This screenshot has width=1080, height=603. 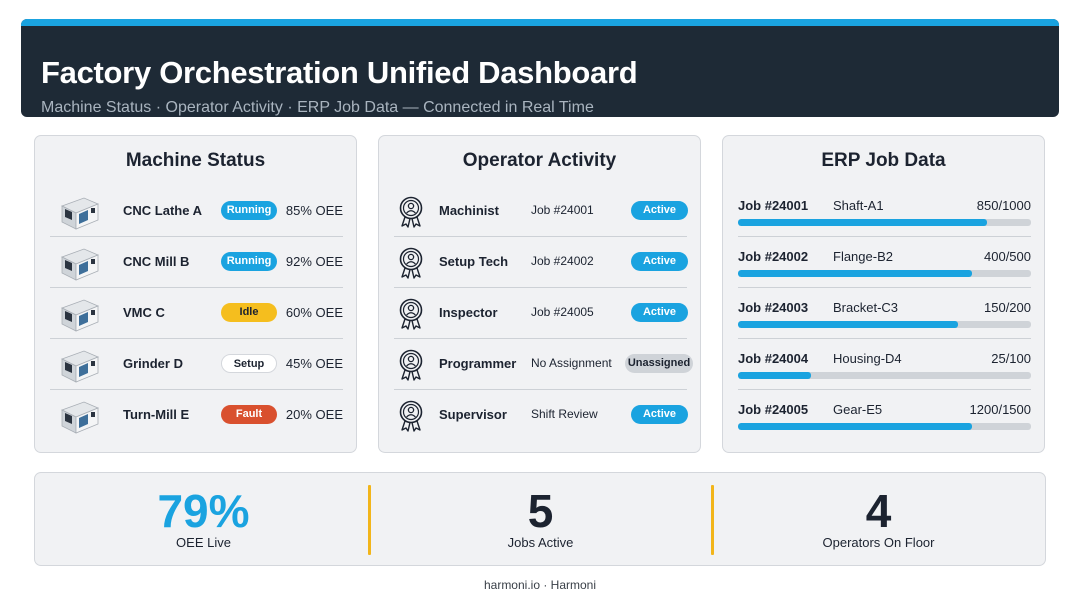 I want to click on operator-role: Supervisor, so click(x=473, y=414).